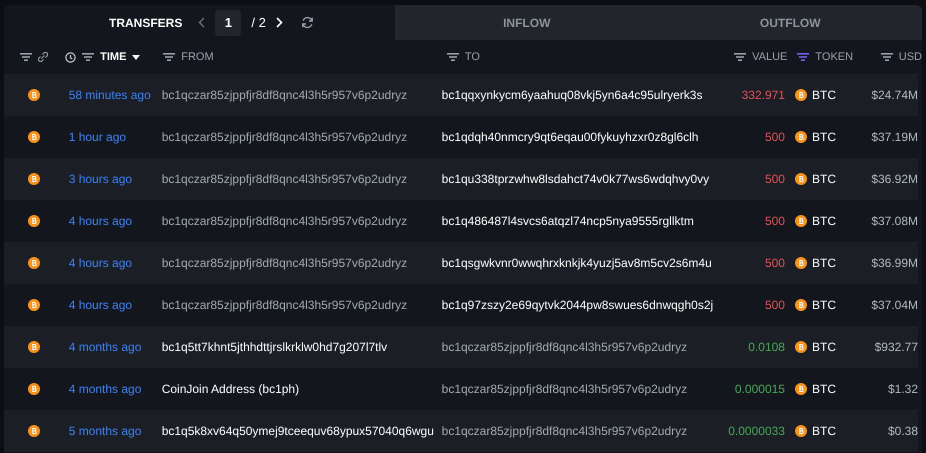  I want to click on page-count: / 2, so click(258, 22).